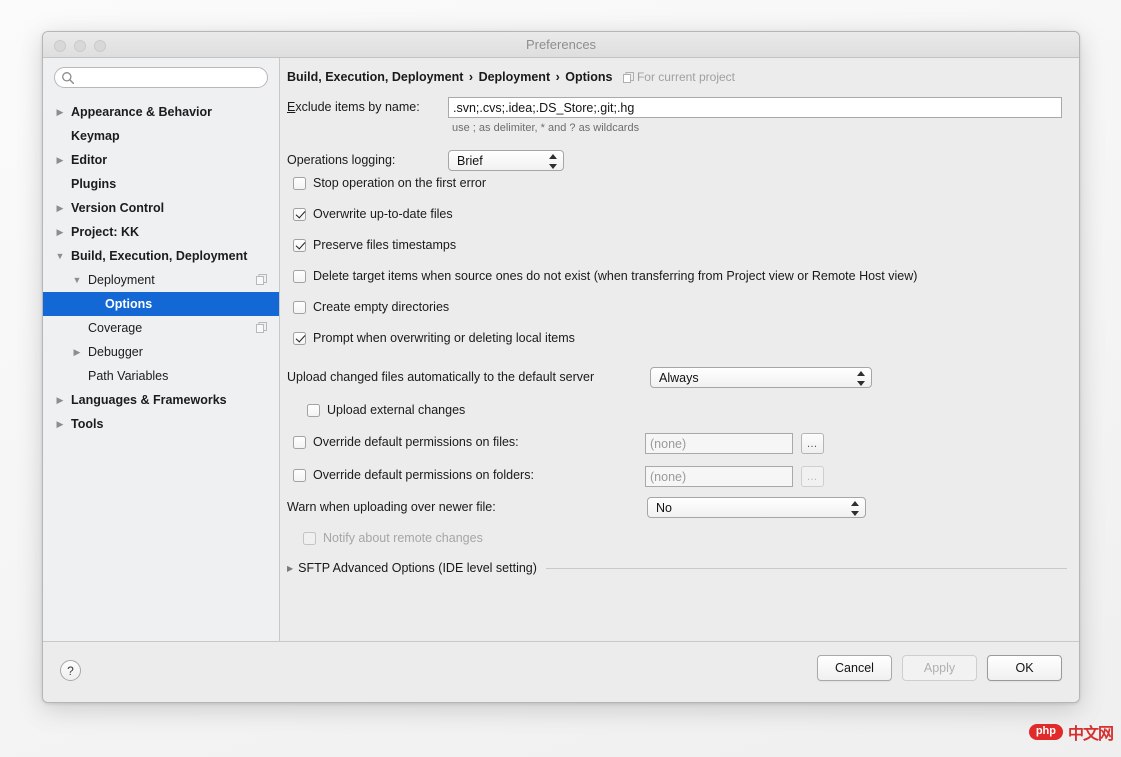  I want to click on sidebar-item-deployment: ▼ Deployment, so click(161, 280).